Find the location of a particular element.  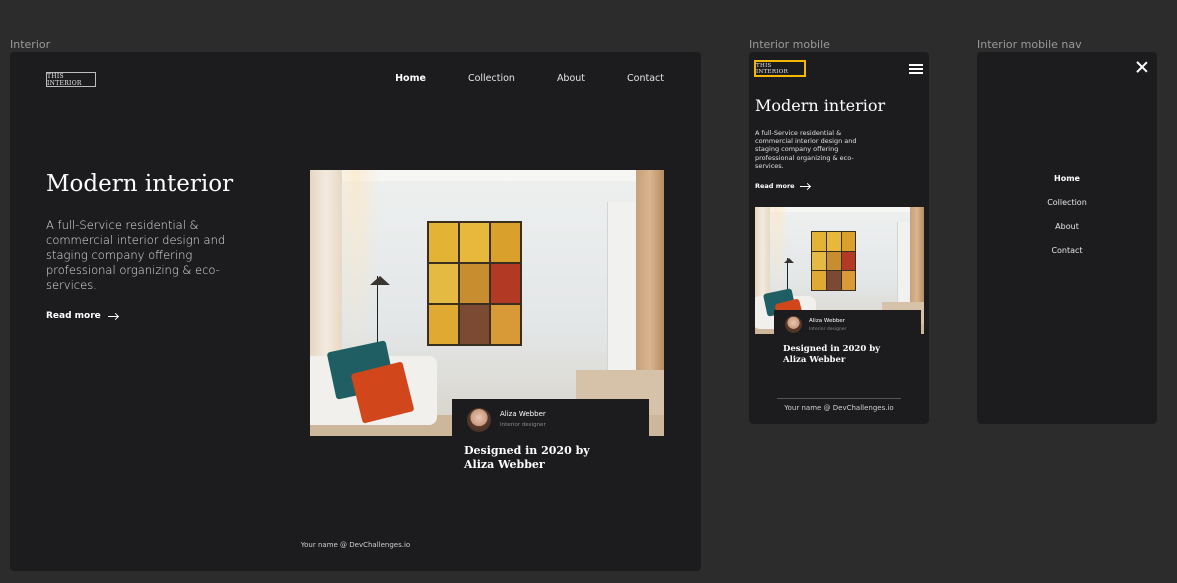

mobile-nav-menu: Home Collection About Contact is located at coordinates (1067, 214).